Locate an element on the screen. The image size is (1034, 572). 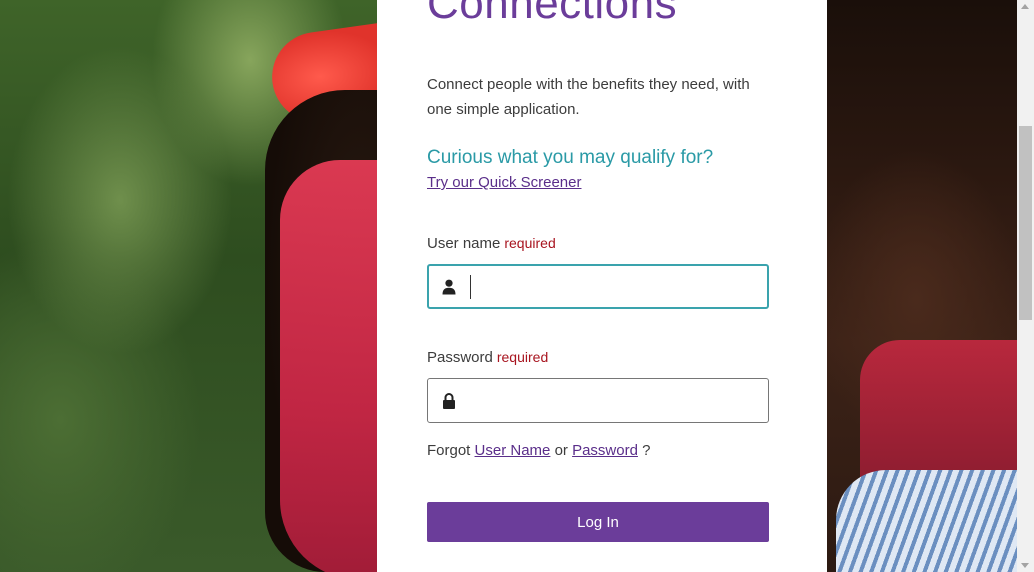
quick-screener-link: Try our Quick Screener is located at coordinates (504, 182).